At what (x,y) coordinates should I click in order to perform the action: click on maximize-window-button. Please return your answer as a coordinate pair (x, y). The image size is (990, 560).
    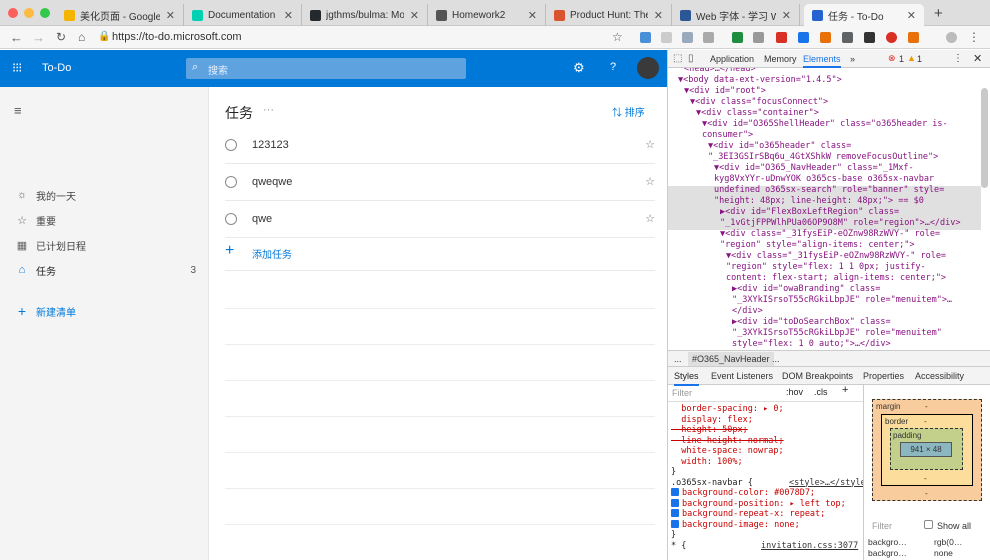
    Looking at the image, I should click on (45, 13).